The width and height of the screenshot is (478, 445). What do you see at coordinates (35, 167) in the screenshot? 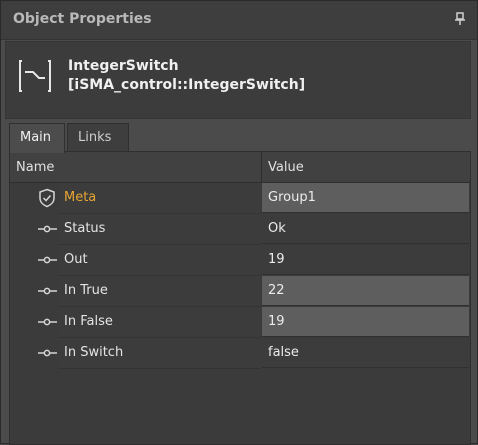
I see `column-header-name: Name` at bounding box center [35, 167].